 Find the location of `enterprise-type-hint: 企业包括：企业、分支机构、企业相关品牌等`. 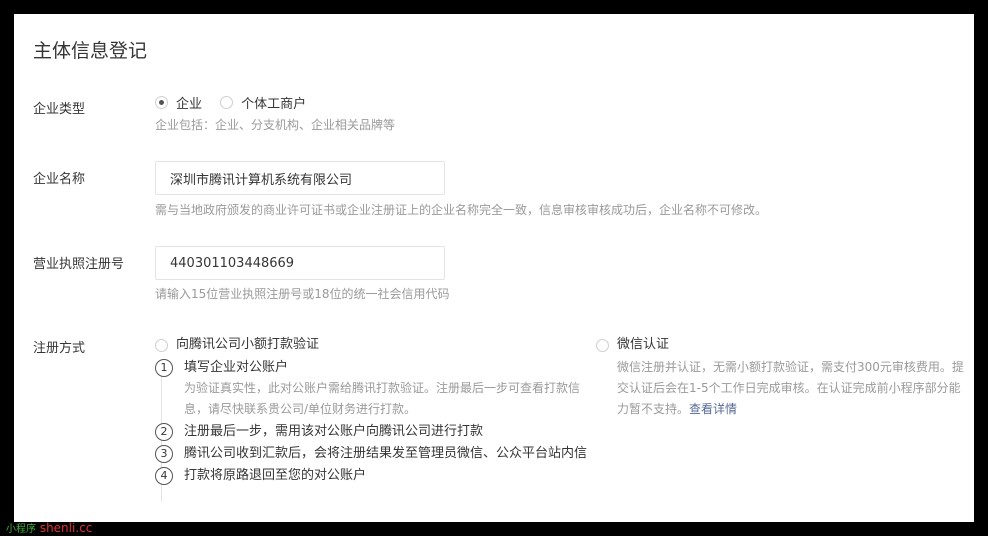

enterprise-type-hint: 企业包括：企业、分支机构、企业相关品牌等 is located at coordinates (275, 125).